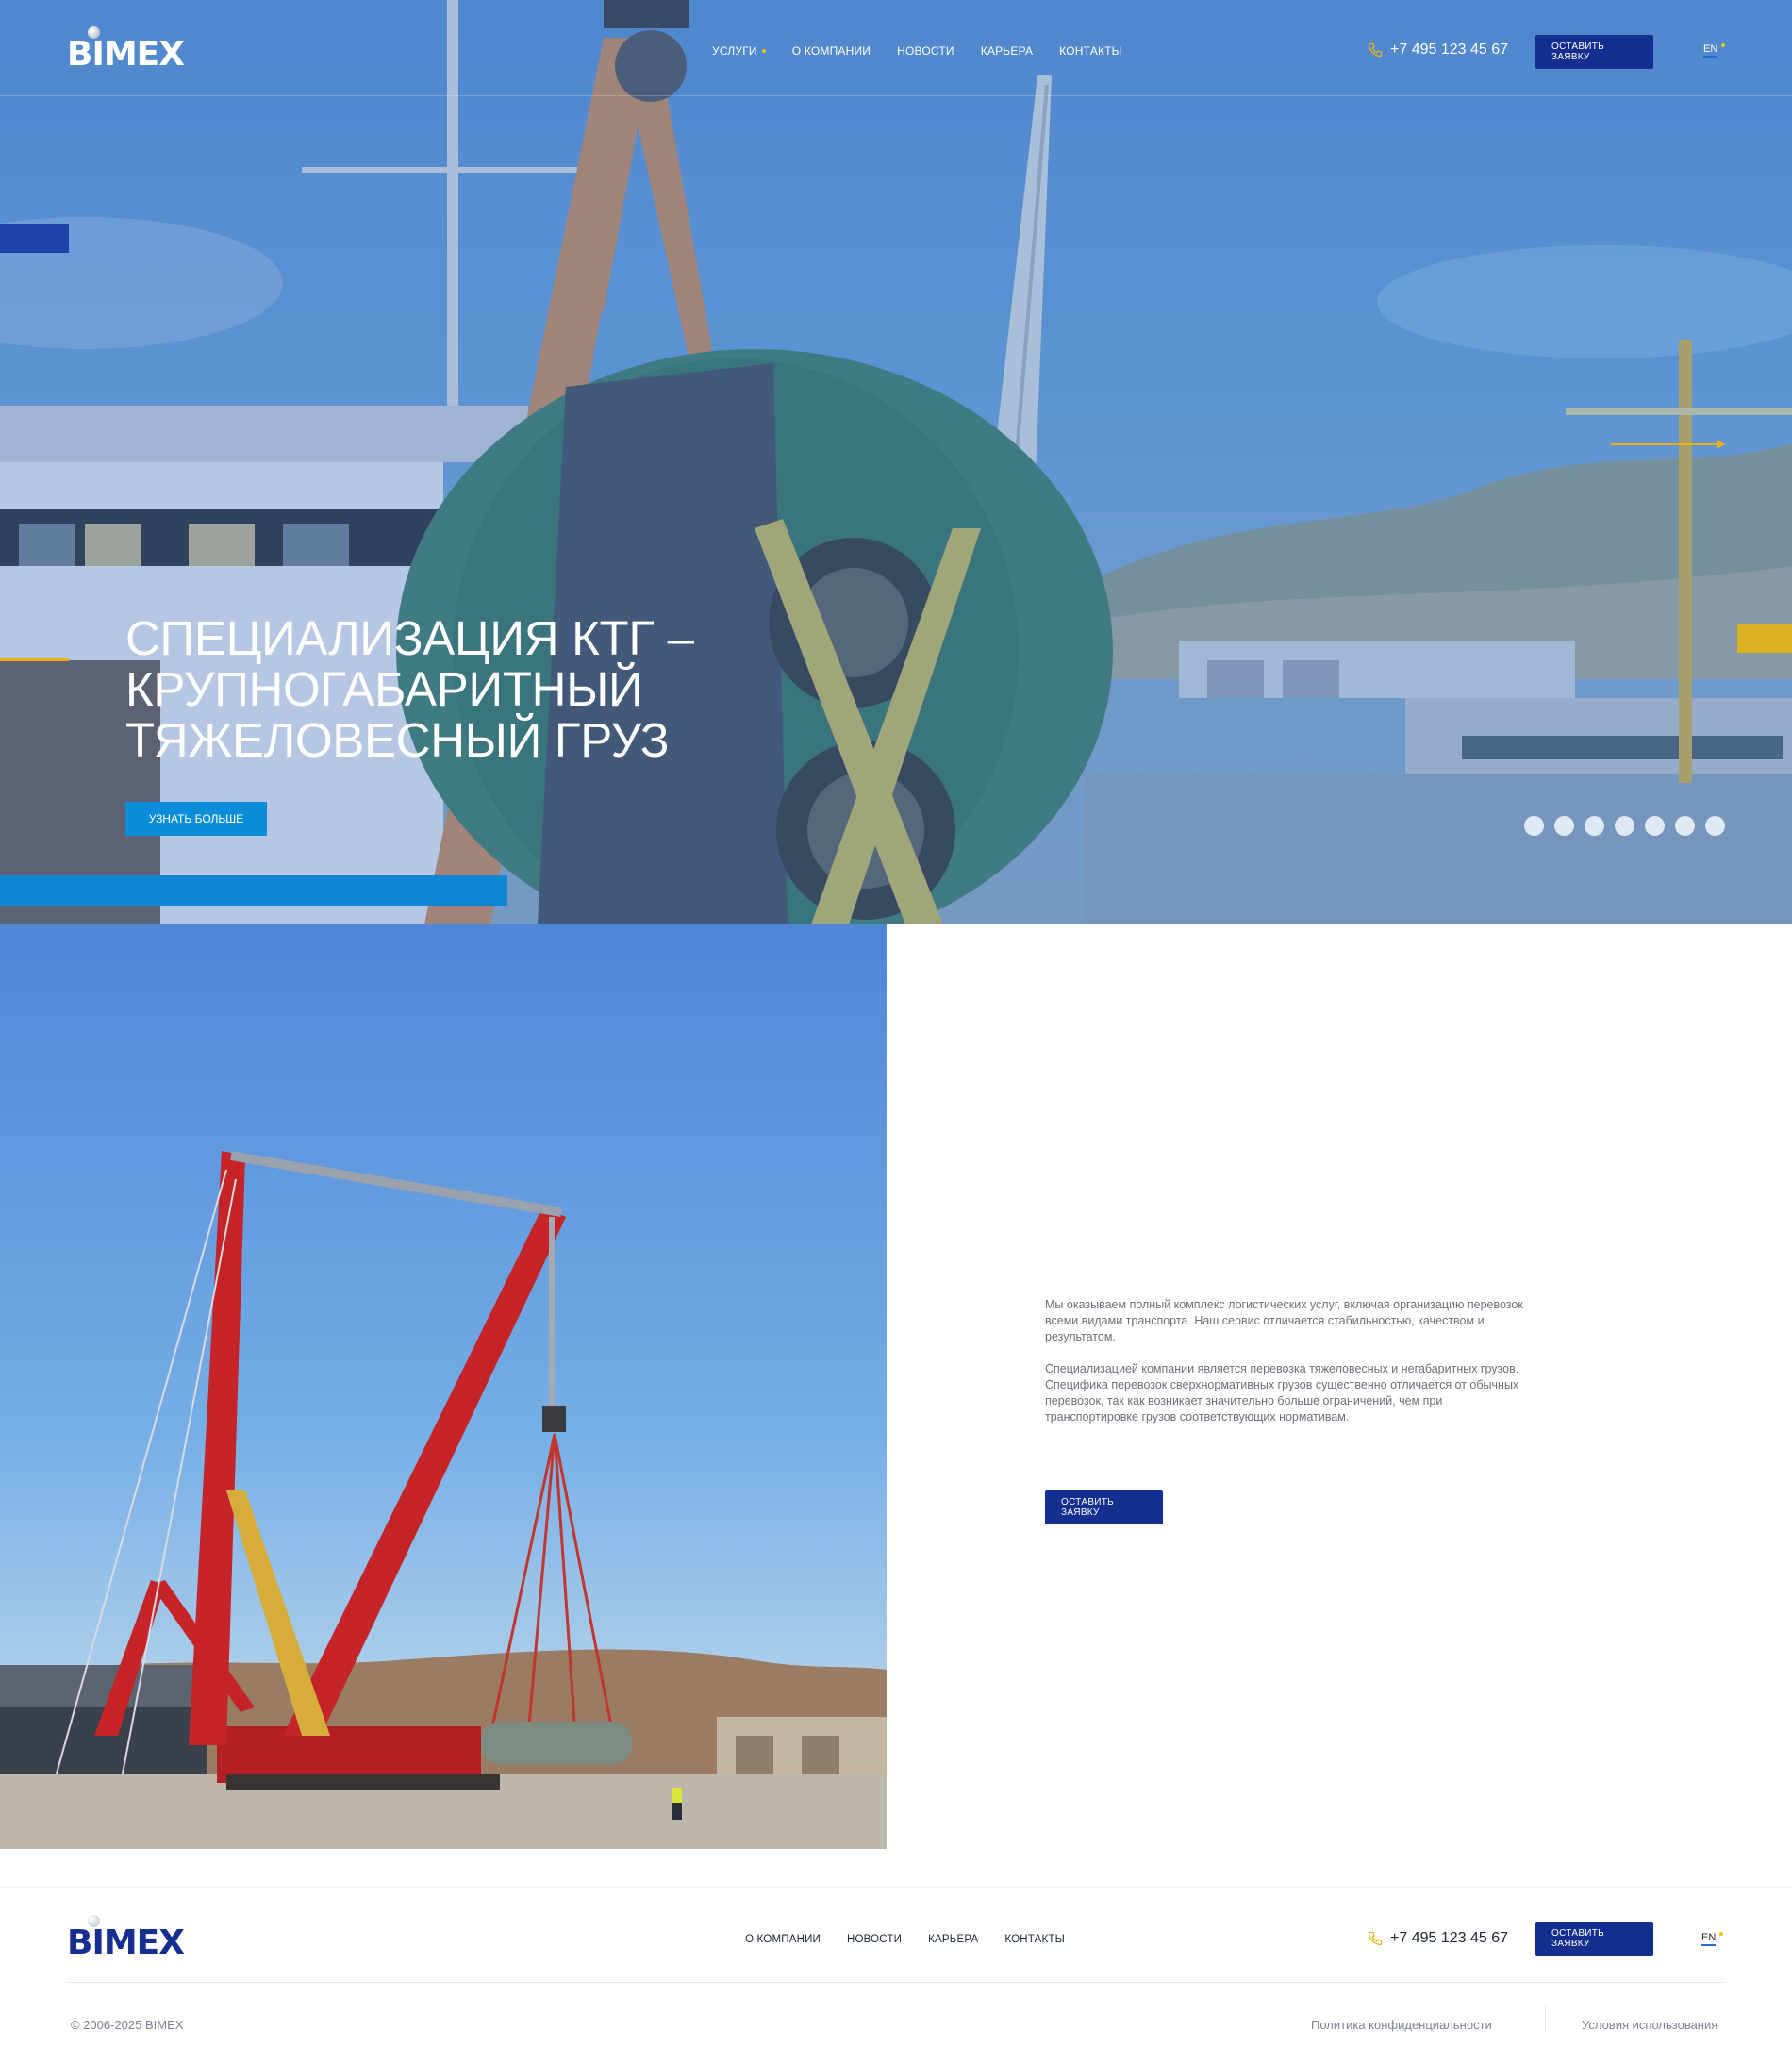  I want to click on nav-about: О КОМПАНИИ, so click(831, 51).